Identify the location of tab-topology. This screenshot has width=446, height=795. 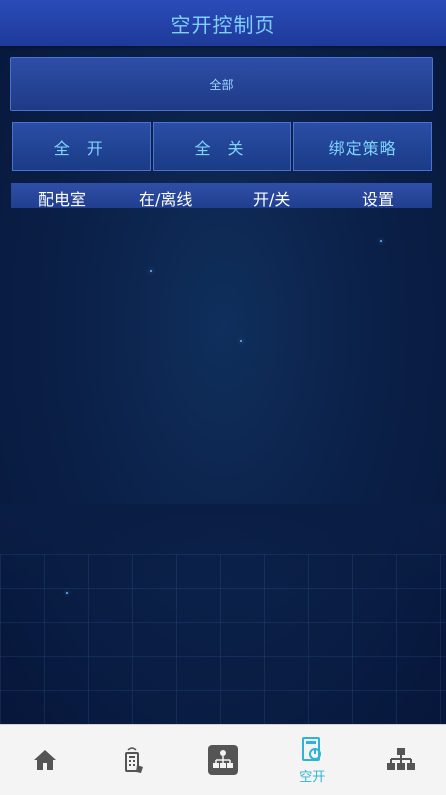
(222, 760).